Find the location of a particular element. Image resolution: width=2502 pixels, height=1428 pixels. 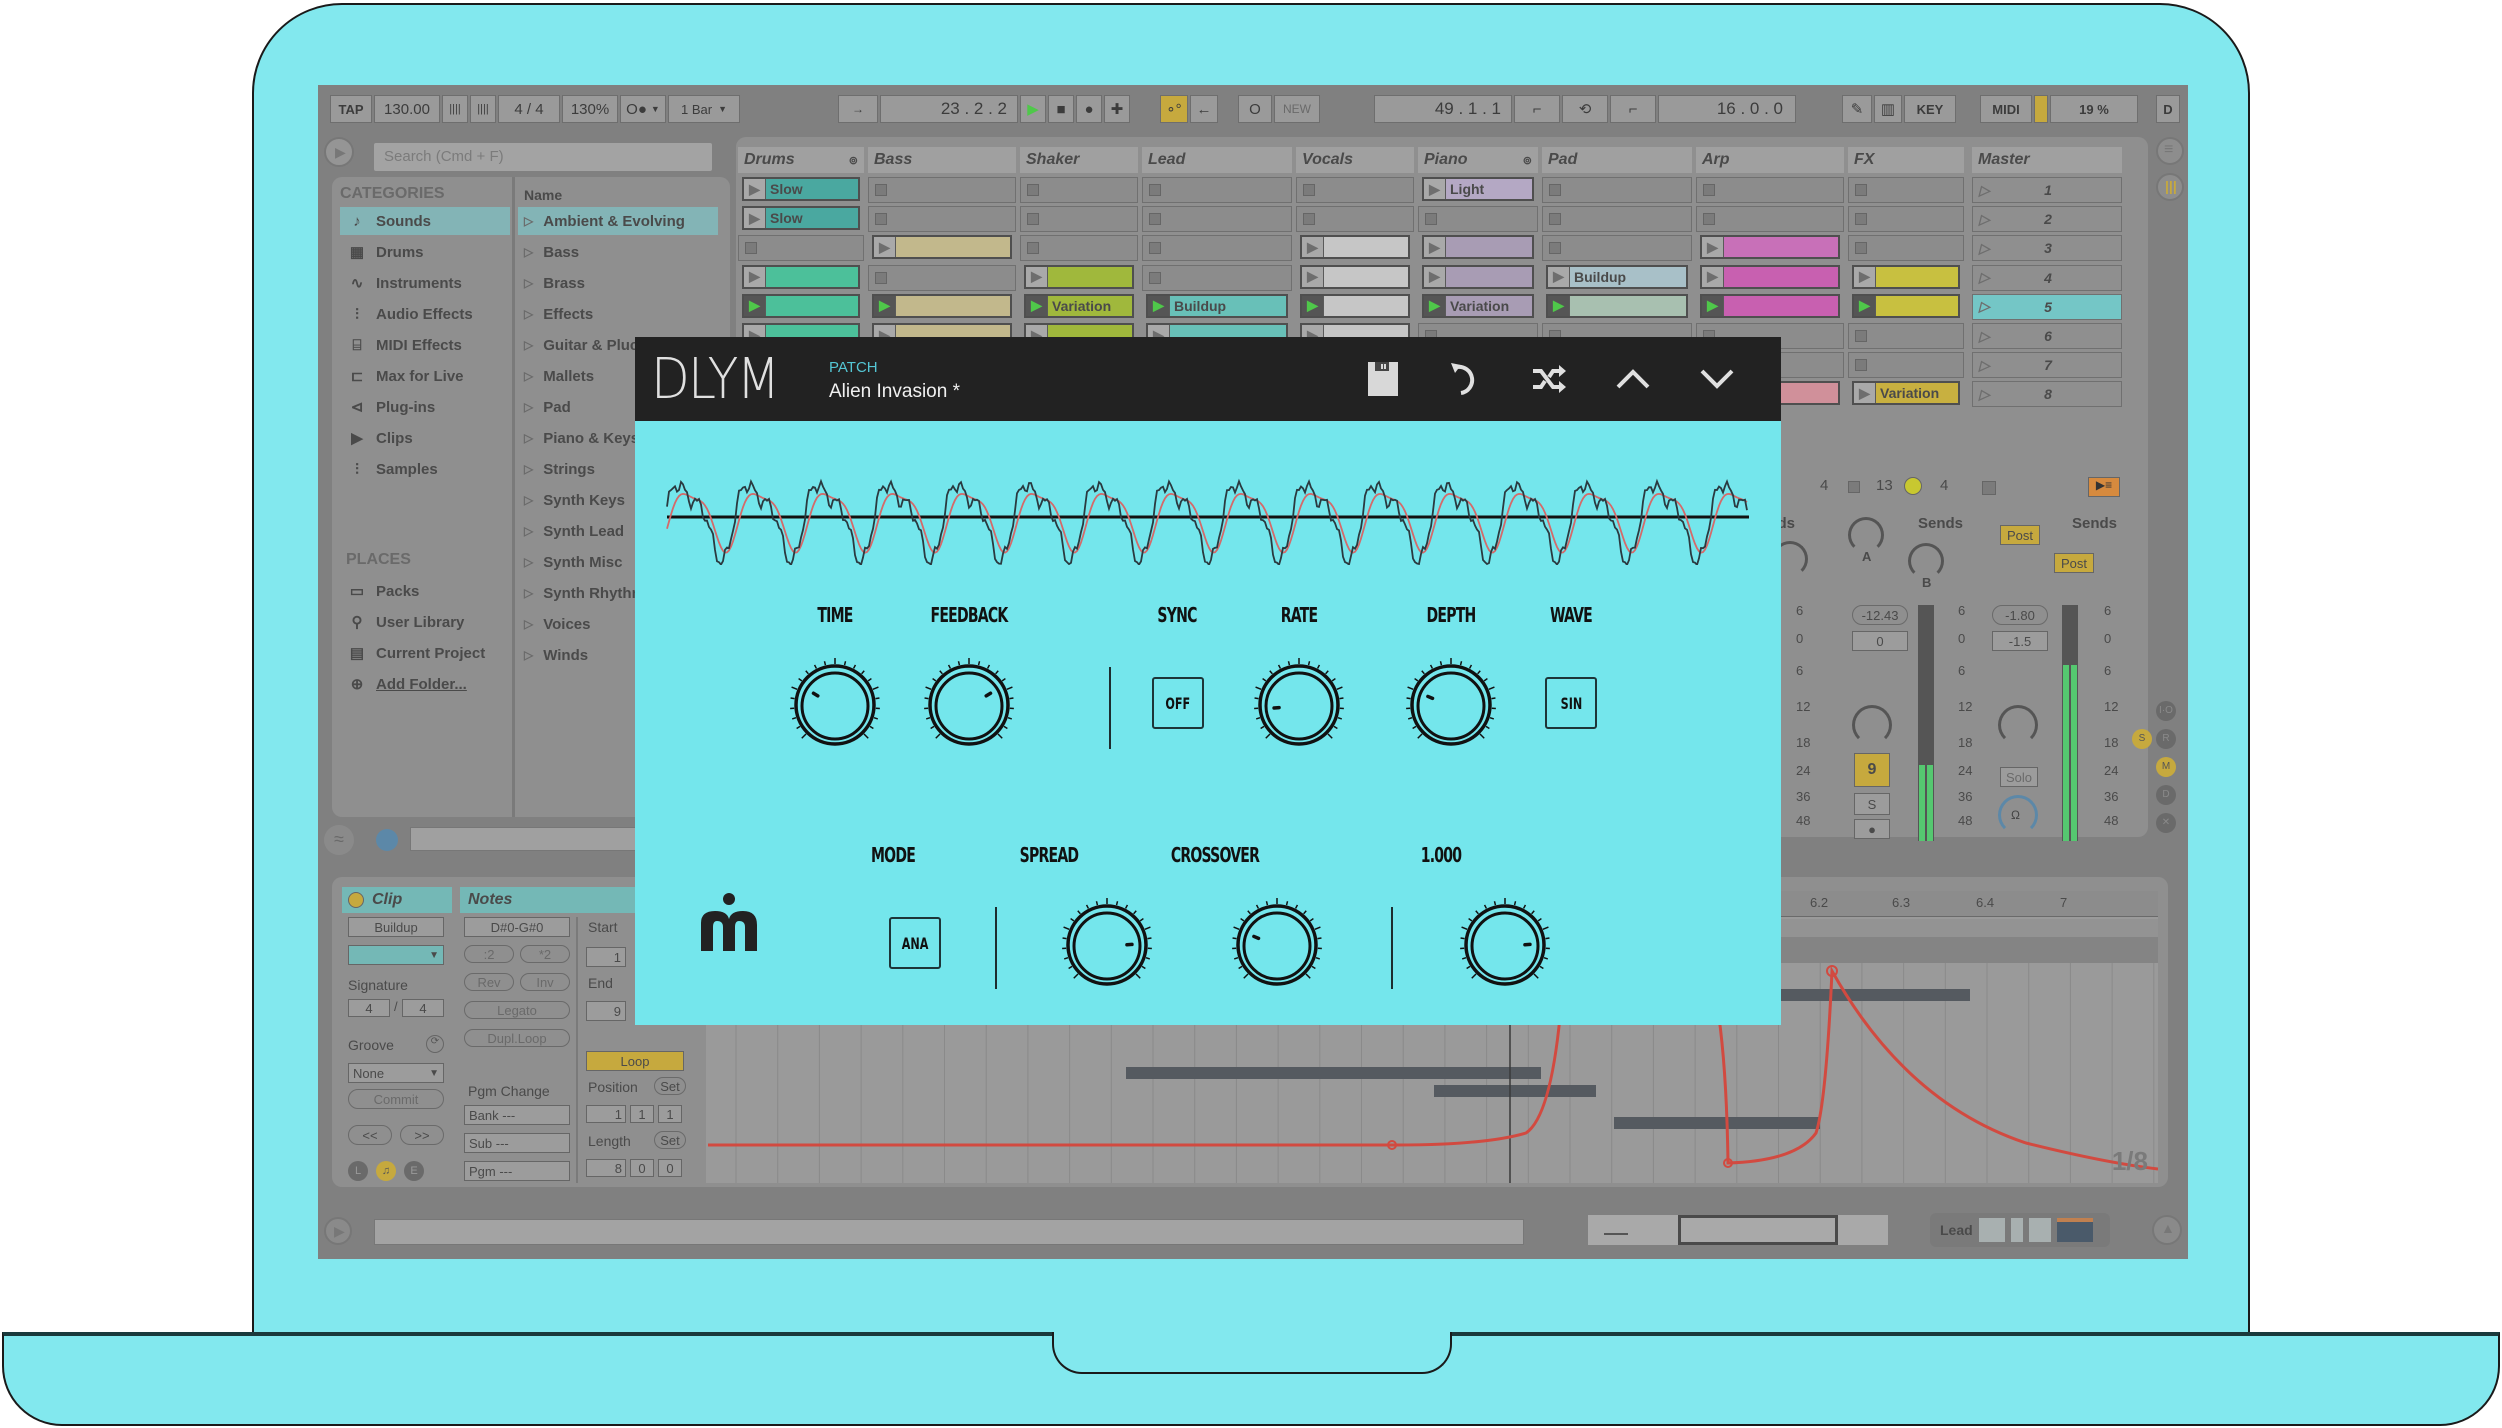

groove-dropdown: None ▼ is located at coordinates (396, 1073).